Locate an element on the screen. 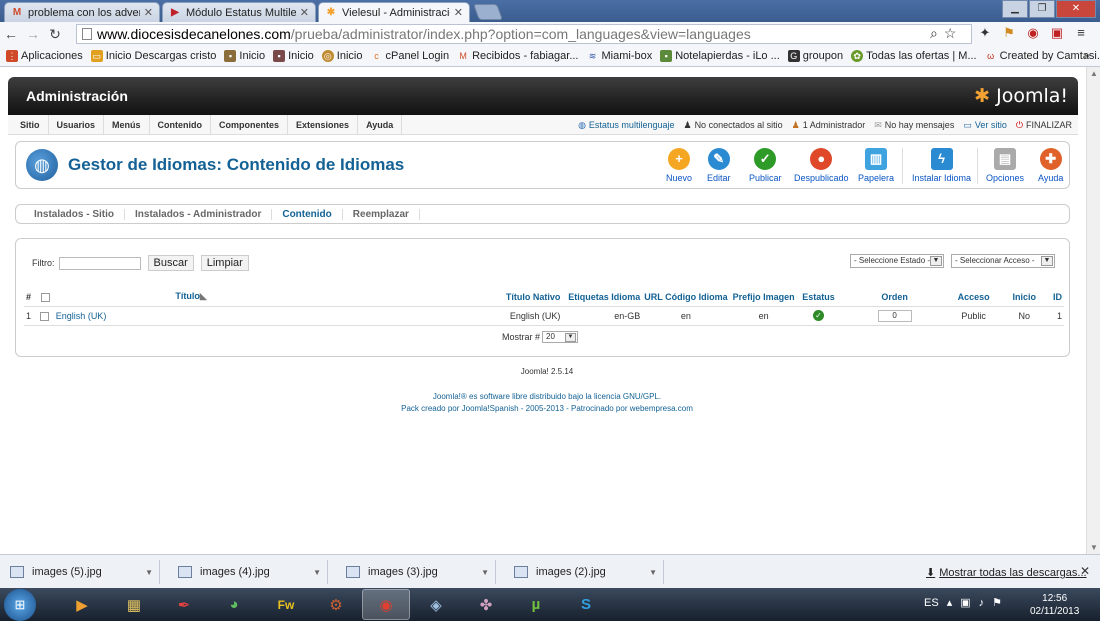 This screenshot has width=1100, height=621. order-input: 0 is located at coordinates (894, 315).